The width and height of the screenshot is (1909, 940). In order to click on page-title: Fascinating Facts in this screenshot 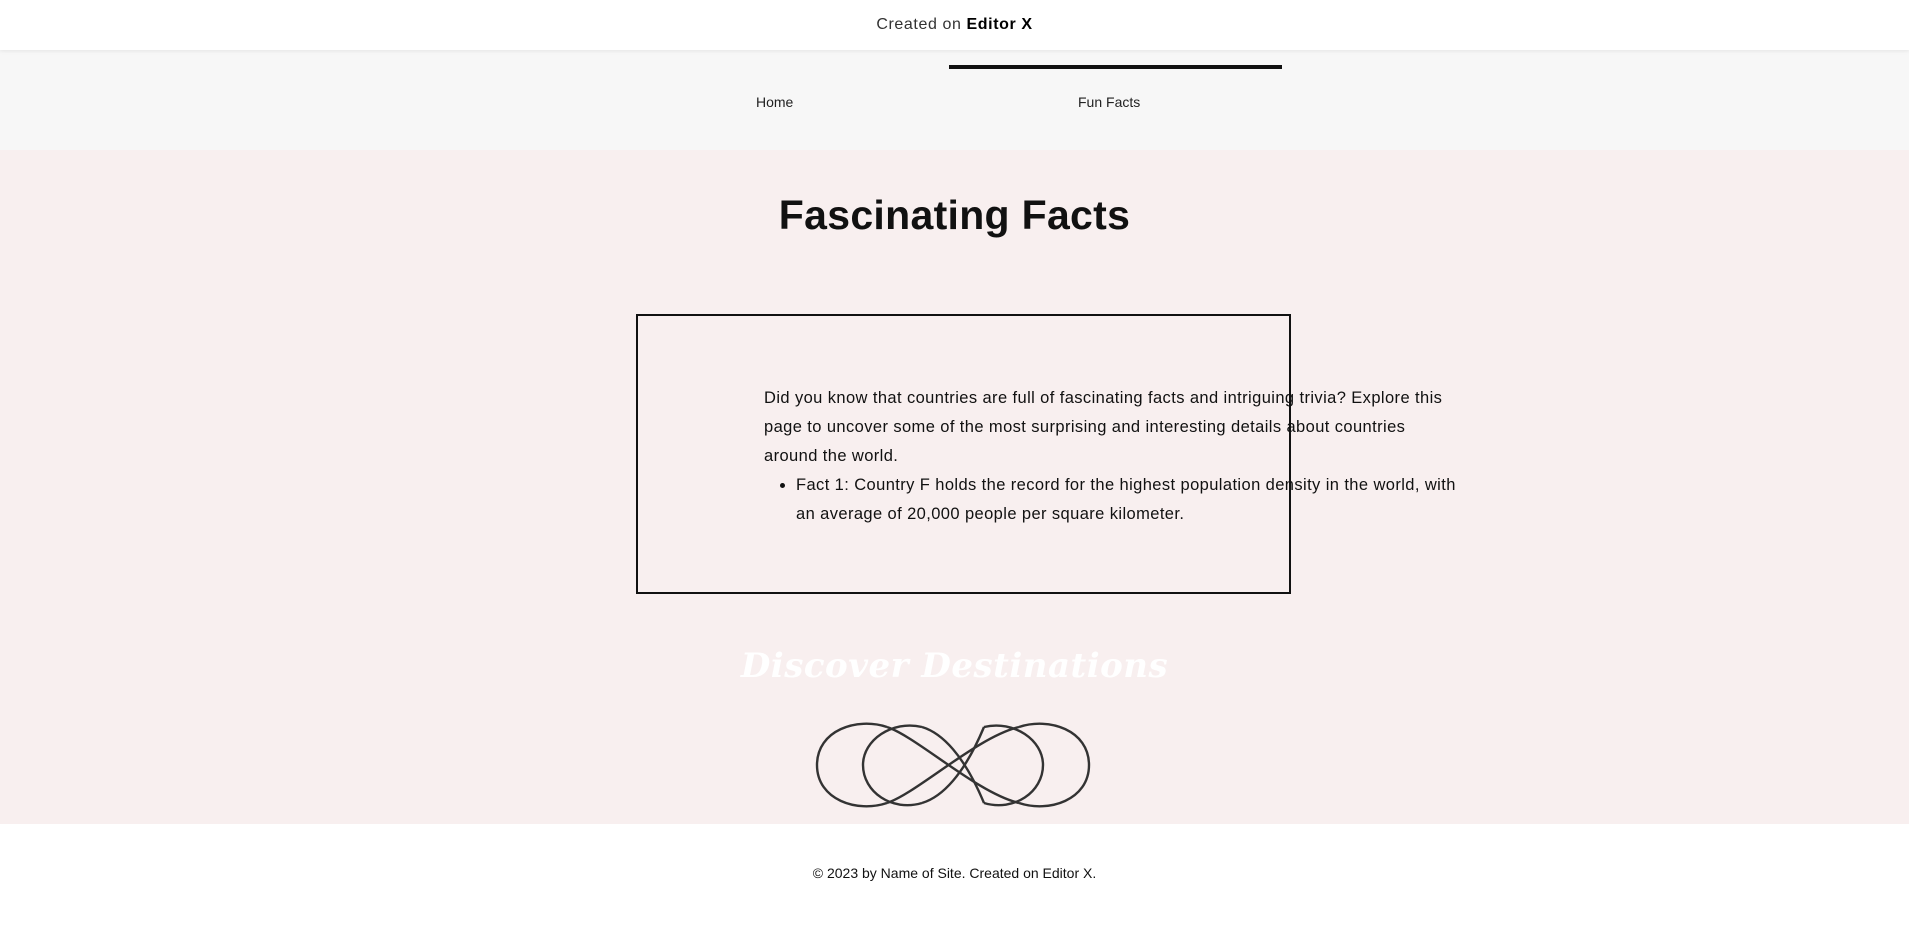, I will do `click(954, 215)`.